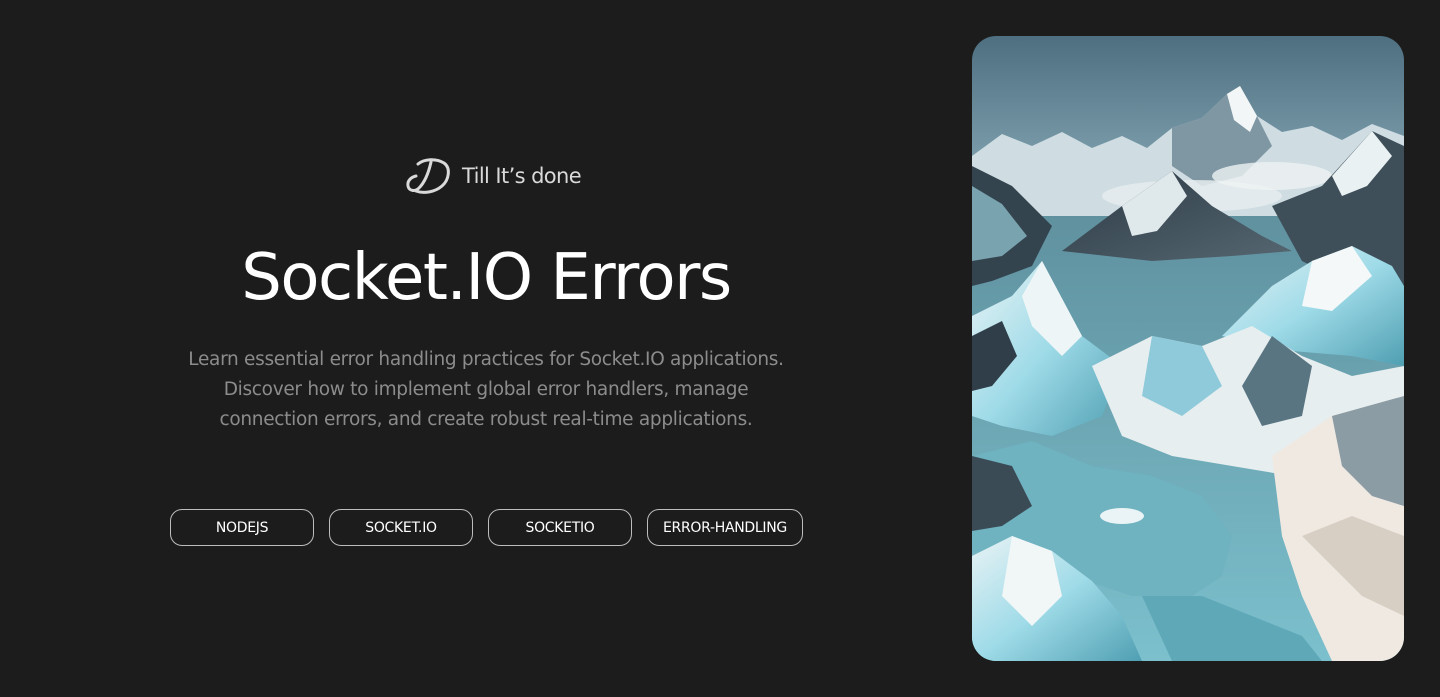 The width and height of the screenshot is (1440, 697). I want to click on tag-error-handling: ERROR-HANDLING, so click(725, 527).